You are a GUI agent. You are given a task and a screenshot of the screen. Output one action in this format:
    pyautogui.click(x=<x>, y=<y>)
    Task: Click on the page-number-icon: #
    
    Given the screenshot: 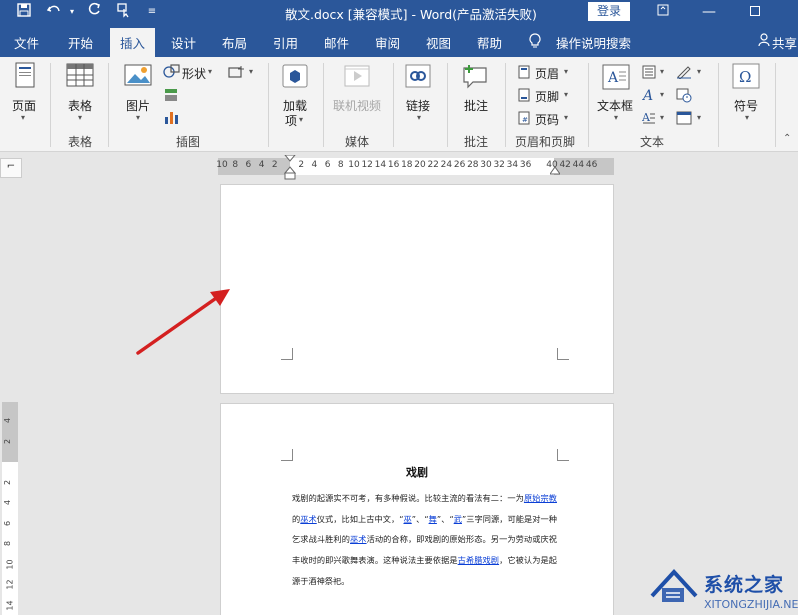 What is the action you would take?
    pyautogui.click(x=524, y=119)
    